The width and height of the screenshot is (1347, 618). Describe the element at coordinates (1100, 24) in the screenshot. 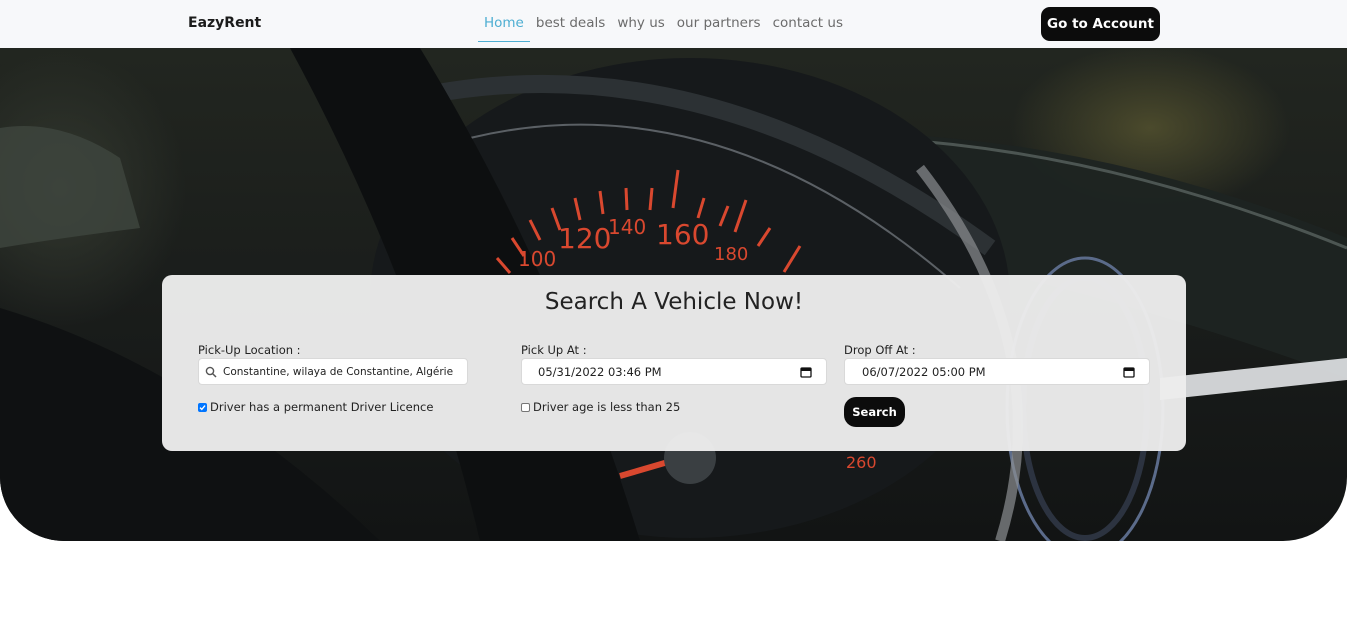

I see `go-to-account-button: Go to Account` at that location.